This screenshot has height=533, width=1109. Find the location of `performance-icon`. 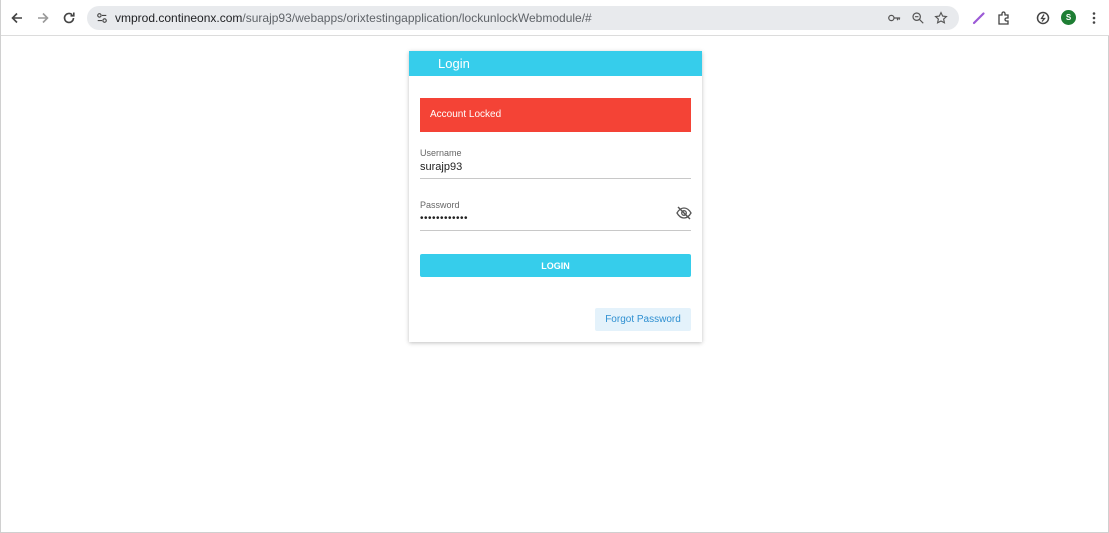

performance-icon is located at coordinates (1043, 18).